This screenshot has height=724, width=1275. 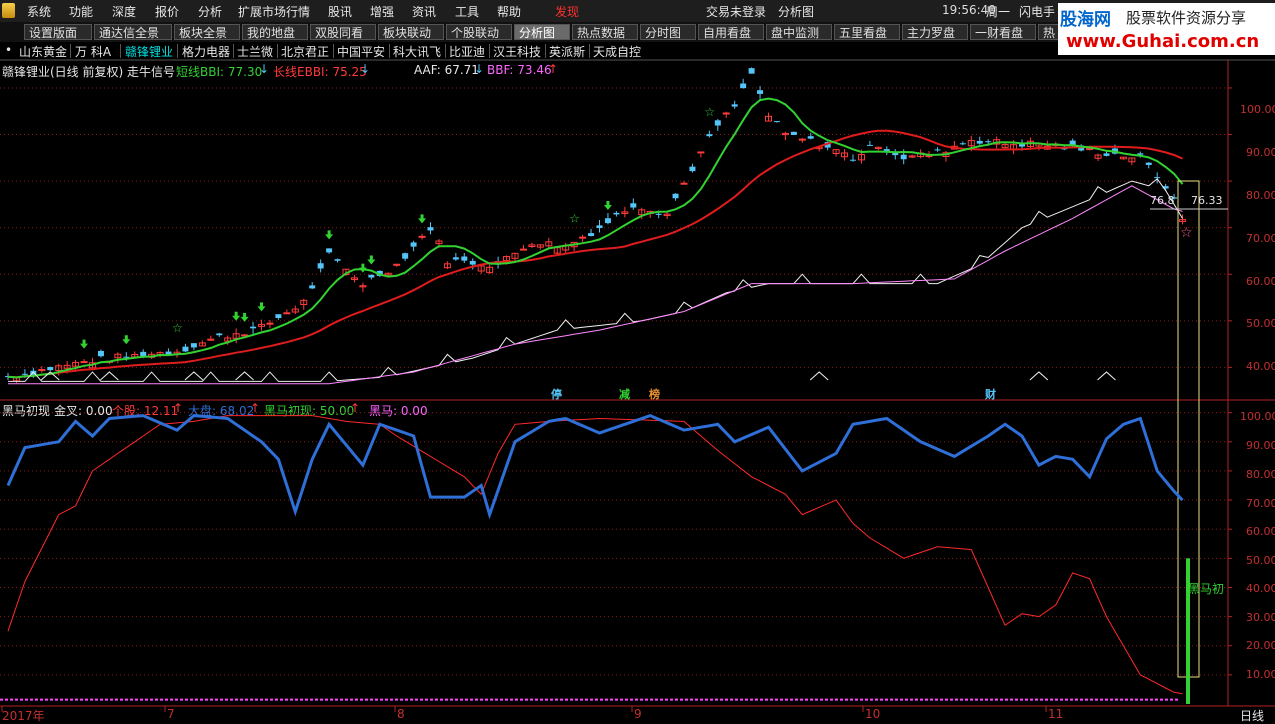 I want to click on sub-ytick: 60.00, so click(x=1260, y=531).